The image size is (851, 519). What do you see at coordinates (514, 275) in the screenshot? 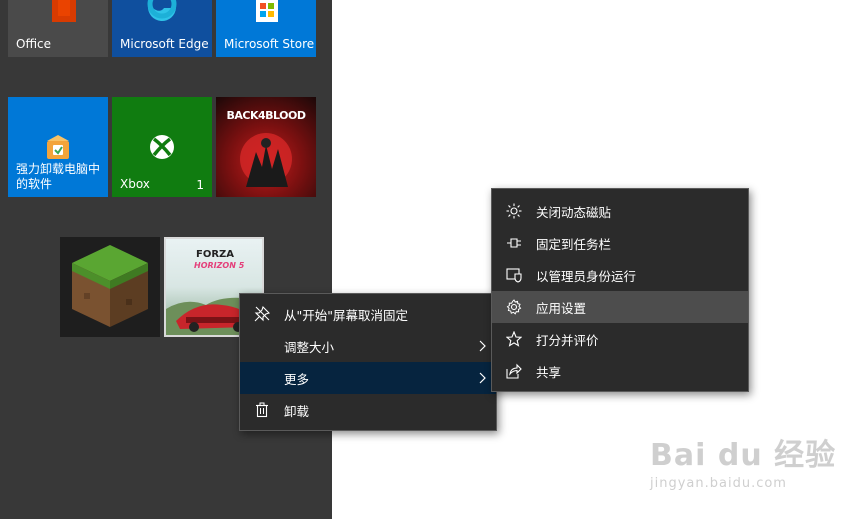
I see `admin-shield-icon` at bounding box center [514, 275].